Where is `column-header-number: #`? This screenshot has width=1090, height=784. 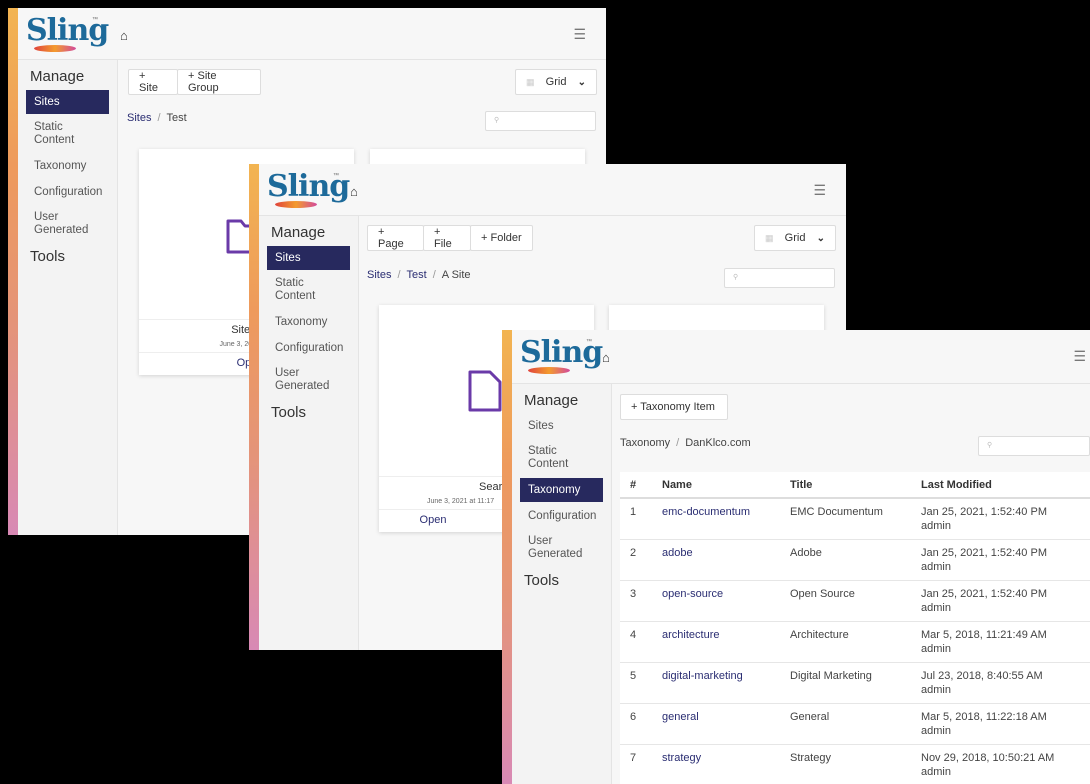
column-header-number: # is located at coordinates (636, 485).